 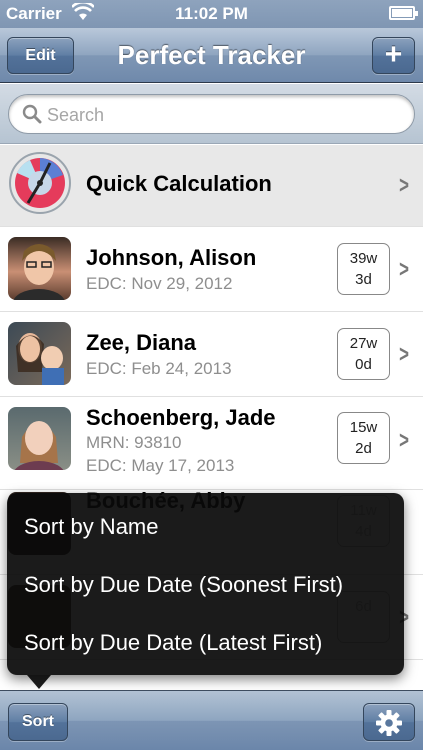 I want to click on search-bar, so click(x=211, y=114).